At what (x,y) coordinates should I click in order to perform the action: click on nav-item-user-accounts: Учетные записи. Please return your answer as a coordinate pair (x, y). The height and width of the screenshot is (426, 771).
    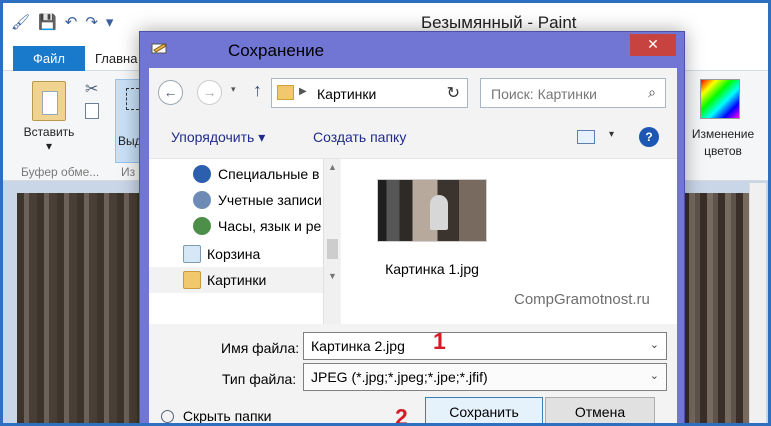
    Looking at the image, I should click on (236, 200).